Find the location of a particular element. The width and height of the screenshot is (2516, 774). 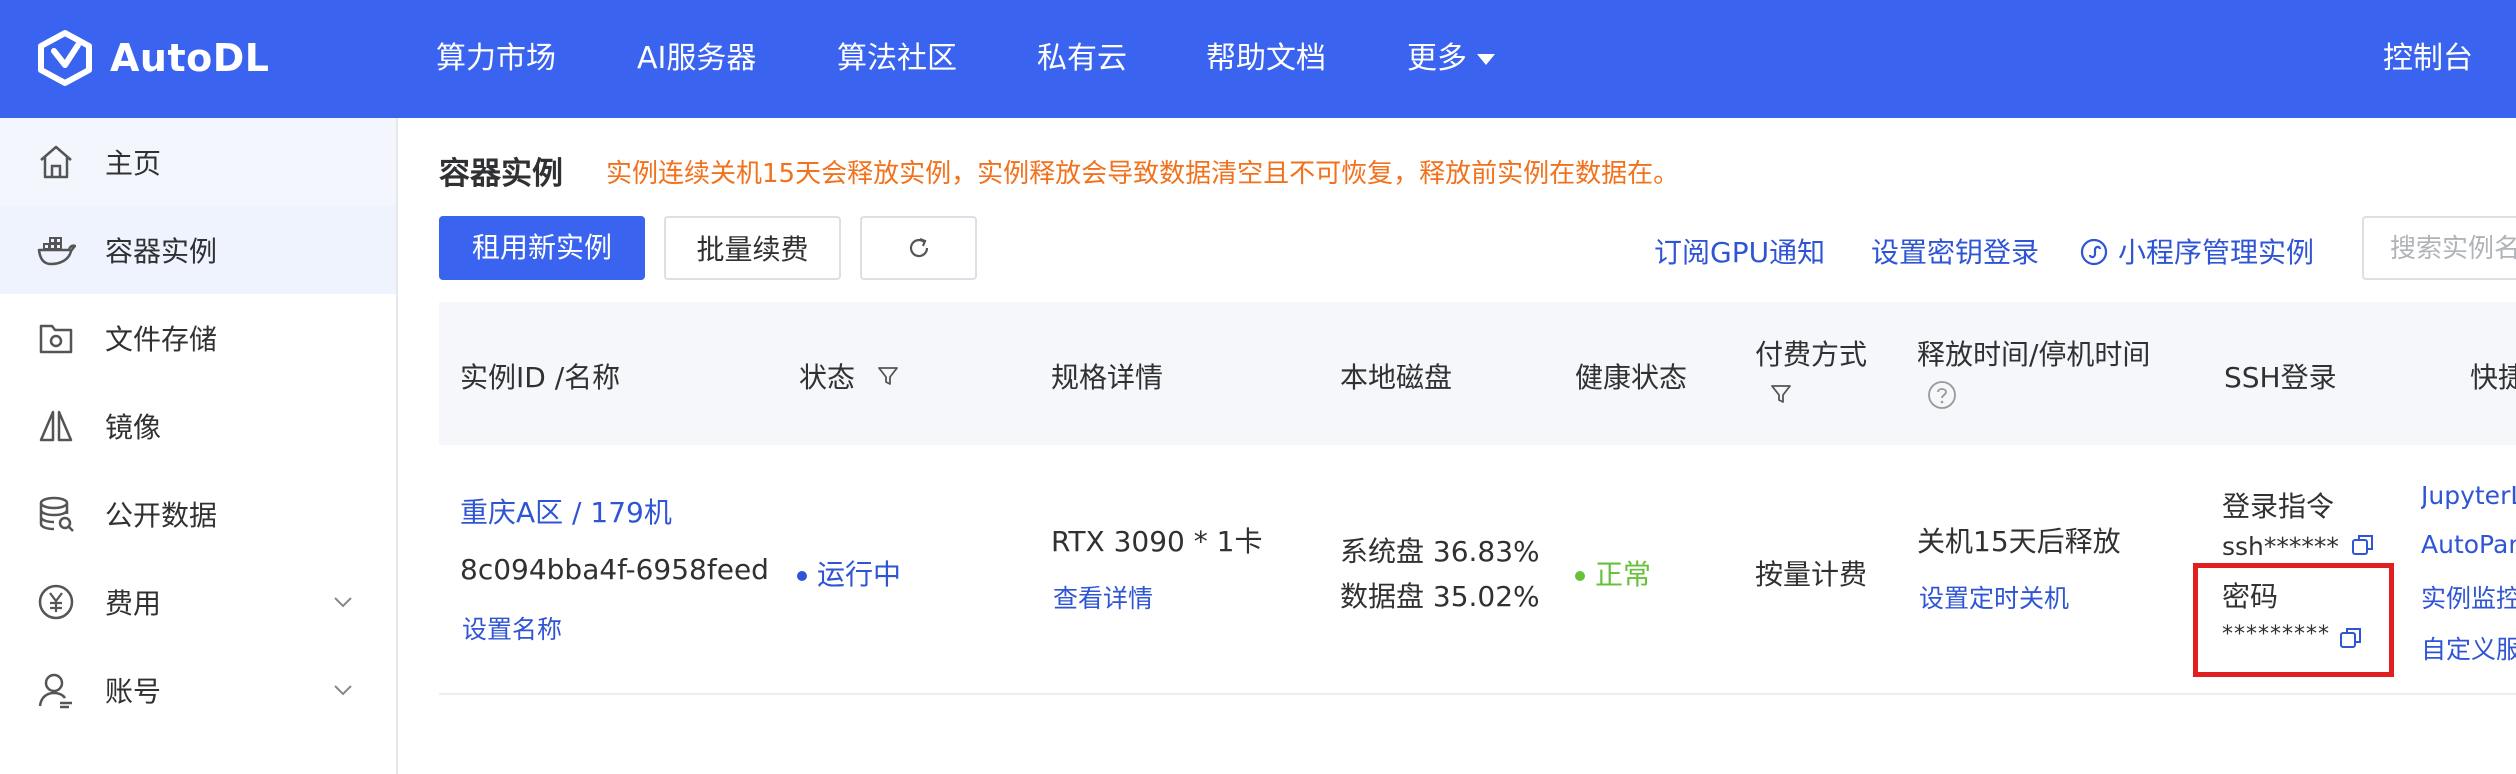

set-key-login-link: 设置密钥登录 is located at coordinates (1955, 251).